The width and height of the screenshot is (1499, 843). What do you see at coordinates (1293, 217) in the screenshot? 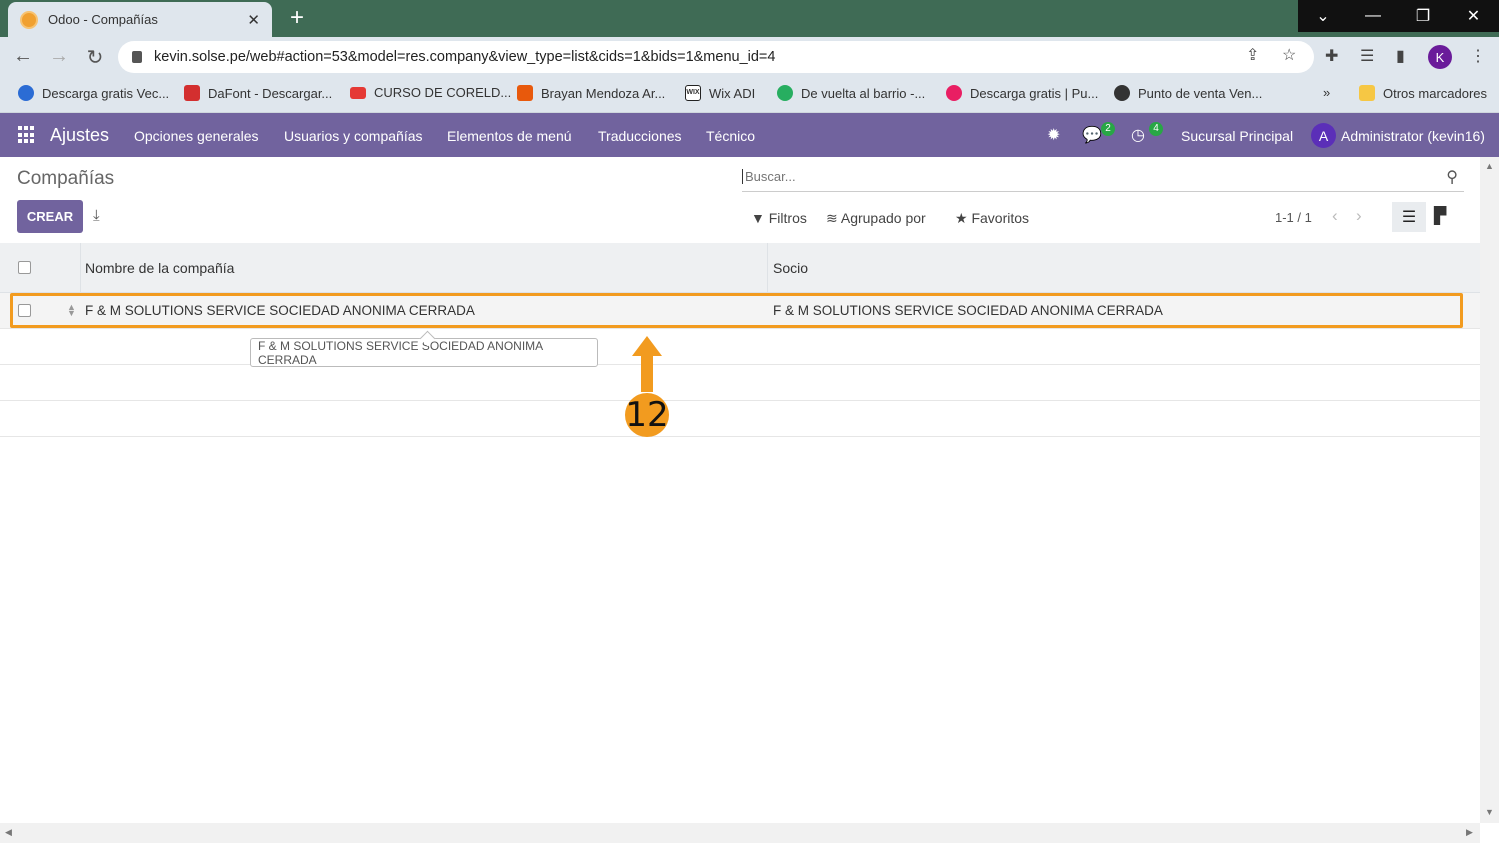
I see `pager-value: 1-1 / 1` at bounding box center [1293, 217].